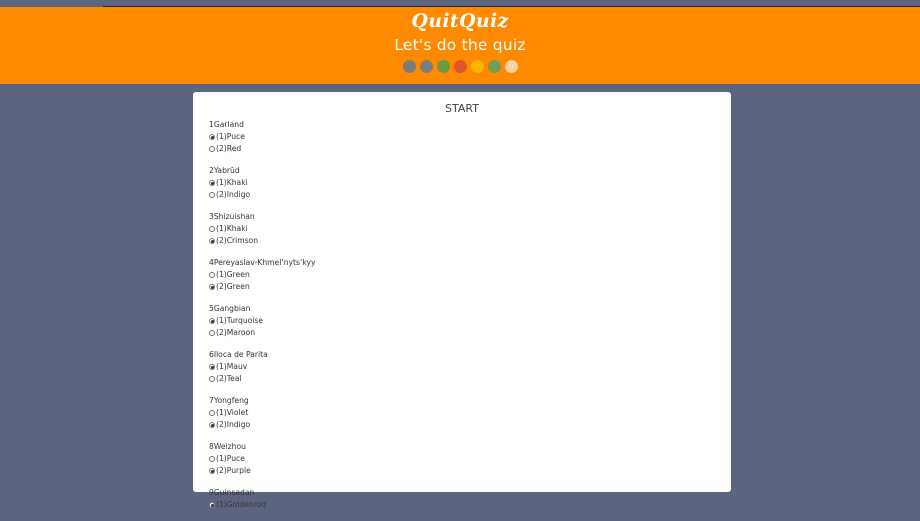 This screenshot has width=920, height=521. Describe the element at coordinates (233, 470) in the screenshot. I see `answer-option-label: (2)Purple` at that location.